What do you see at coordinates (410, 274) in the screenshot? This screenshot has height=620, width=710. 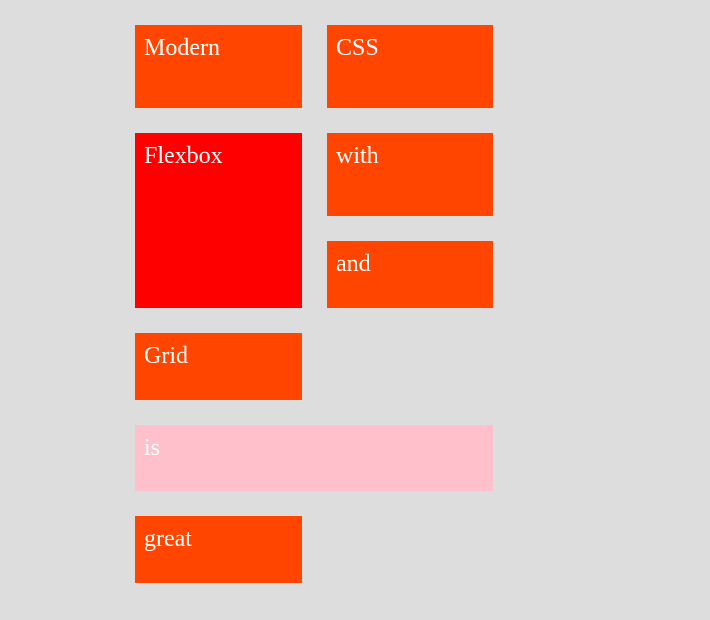 I see `grid-item-and: and` at bounding box center [410, 274].